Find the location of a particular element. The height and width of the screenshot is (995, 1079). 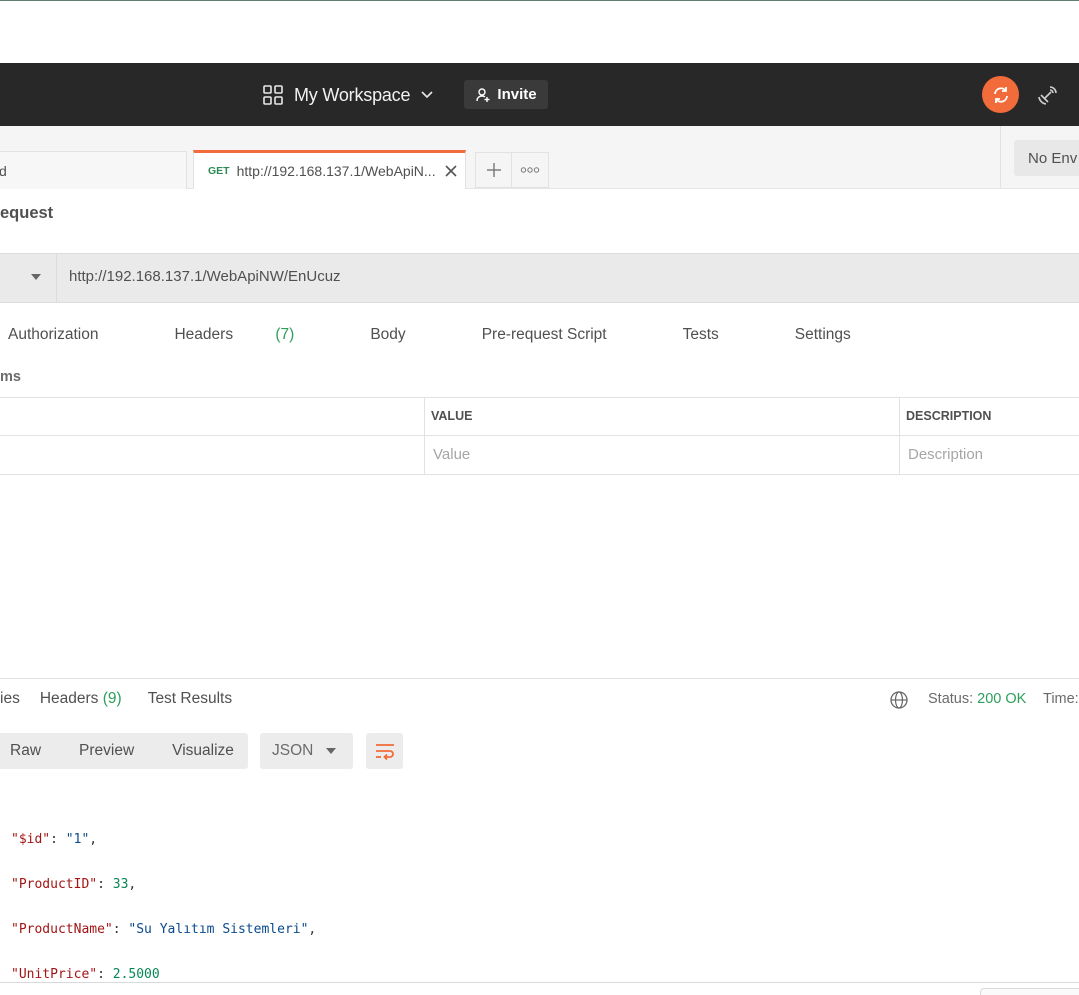

wrap-lines-button is located at coordinates (384, 751).